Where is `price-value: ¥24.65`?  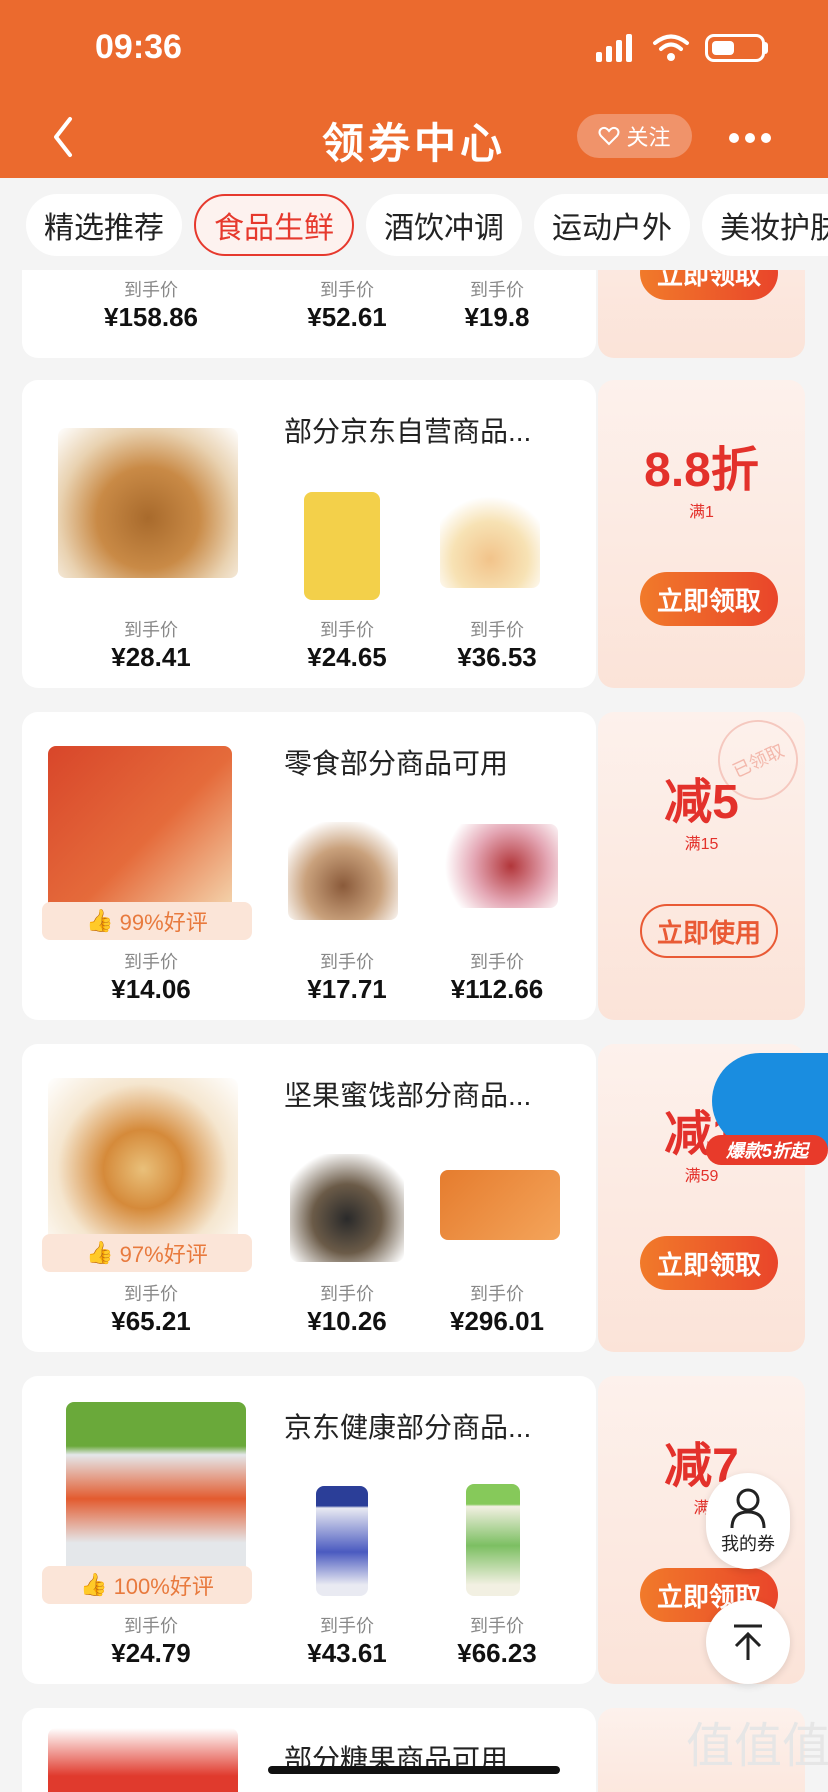
price-value: ¥24.65 is located at coordinates (347, 657).